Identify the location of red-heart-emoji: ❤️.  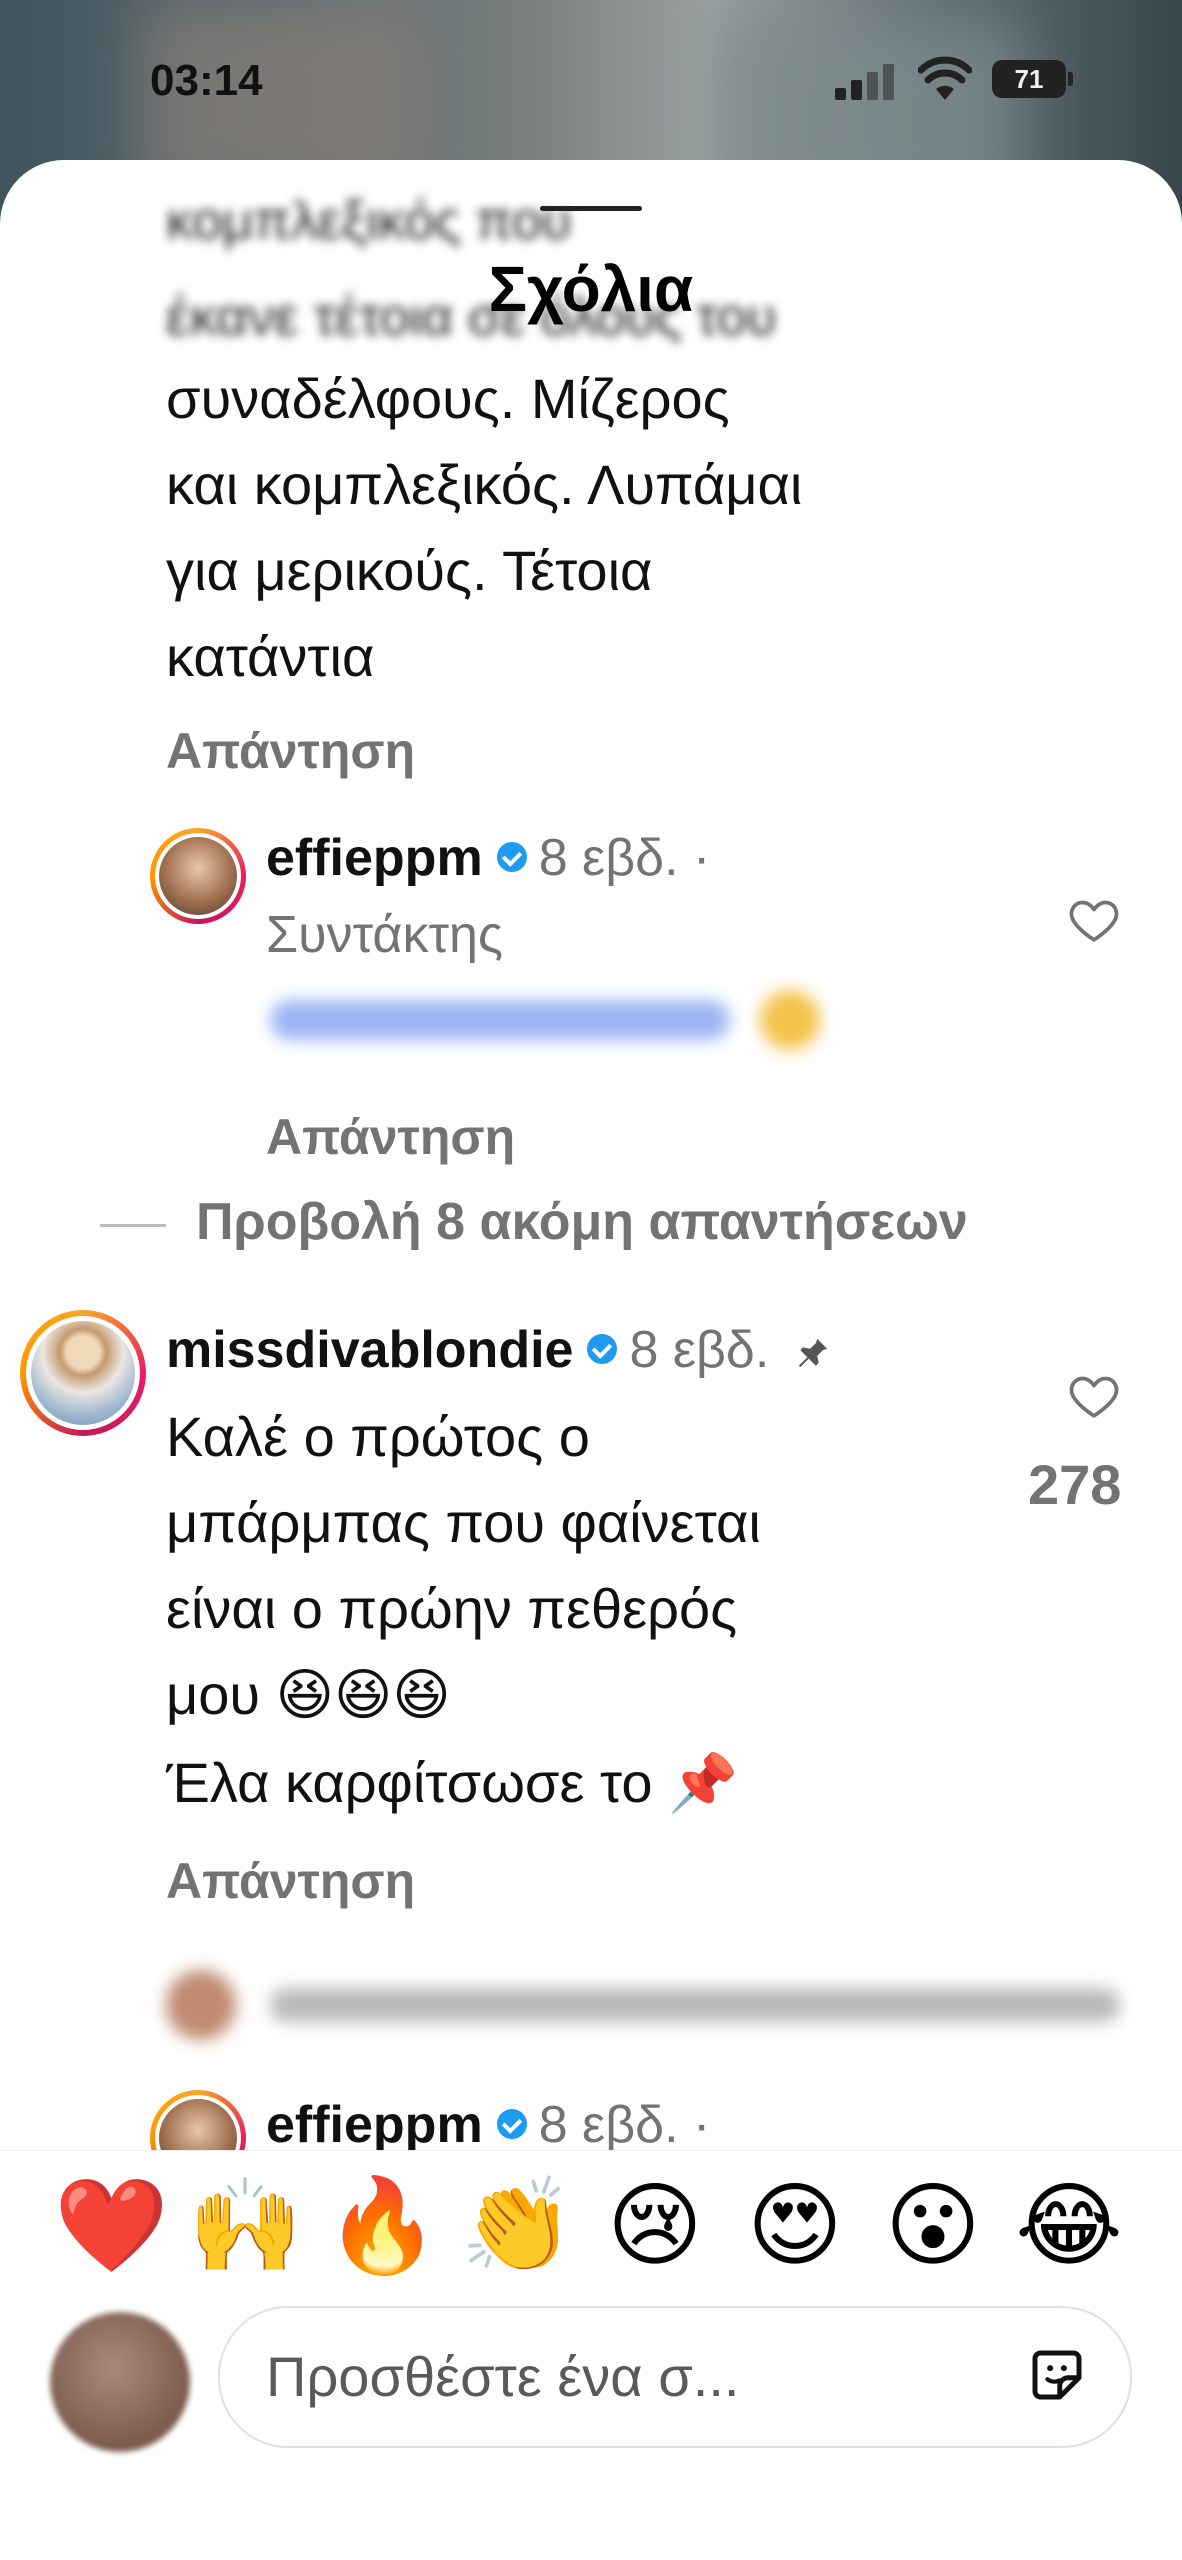
(111, 2226).